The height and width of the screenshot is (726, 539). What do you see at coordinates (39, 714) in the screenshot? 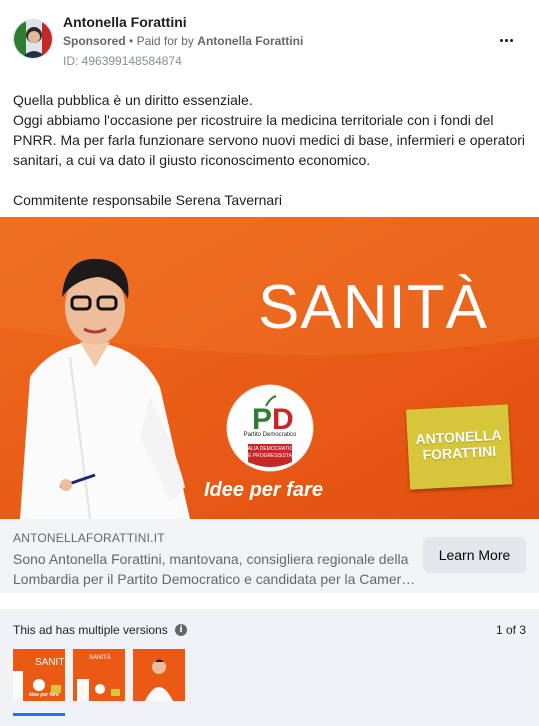
I see `active-version-indicator` at bounding box center [39, 714].